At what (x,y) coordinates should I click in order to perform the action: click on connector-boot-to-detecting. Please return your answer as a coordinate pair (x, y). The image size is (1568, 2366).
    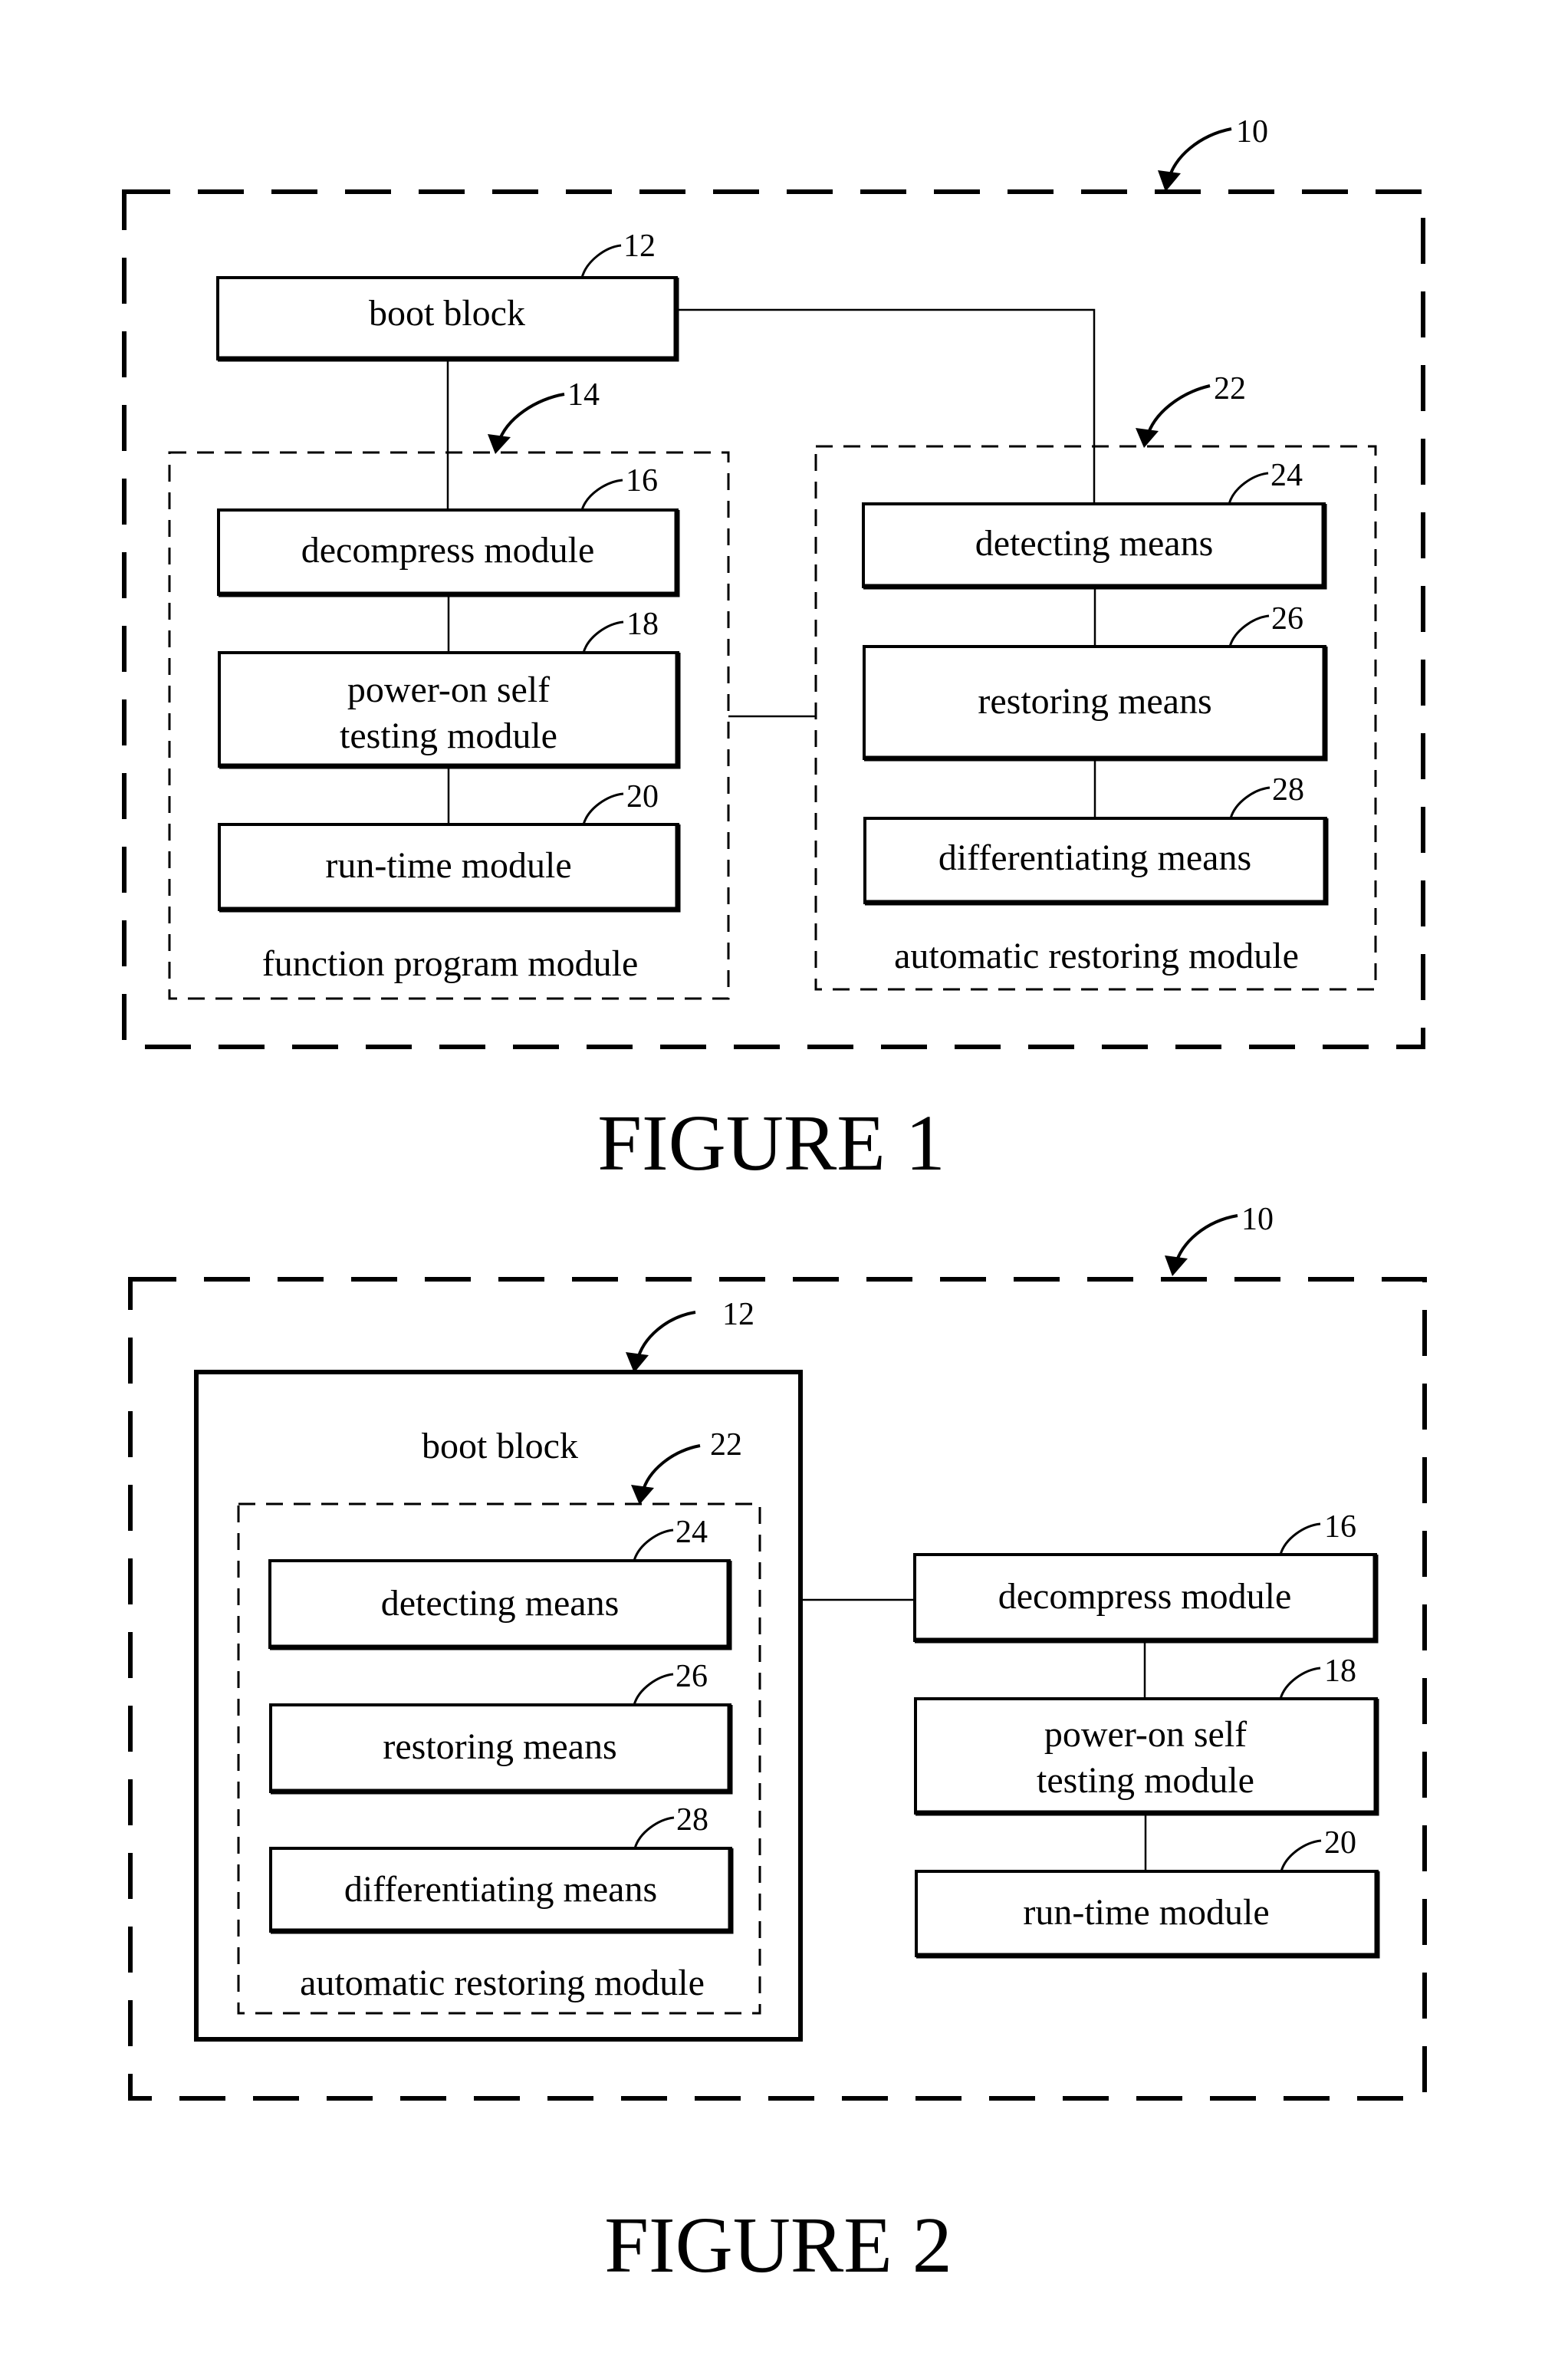
    Looking at the image, I should click on (886, 405).